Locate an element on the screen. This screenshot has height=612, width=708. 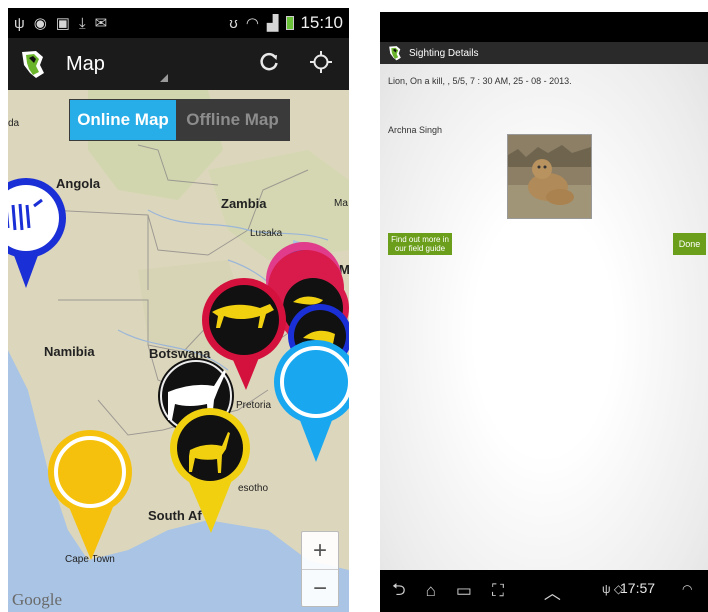
recent-apps-icon: ▭ is located at coordinates (464, 591).